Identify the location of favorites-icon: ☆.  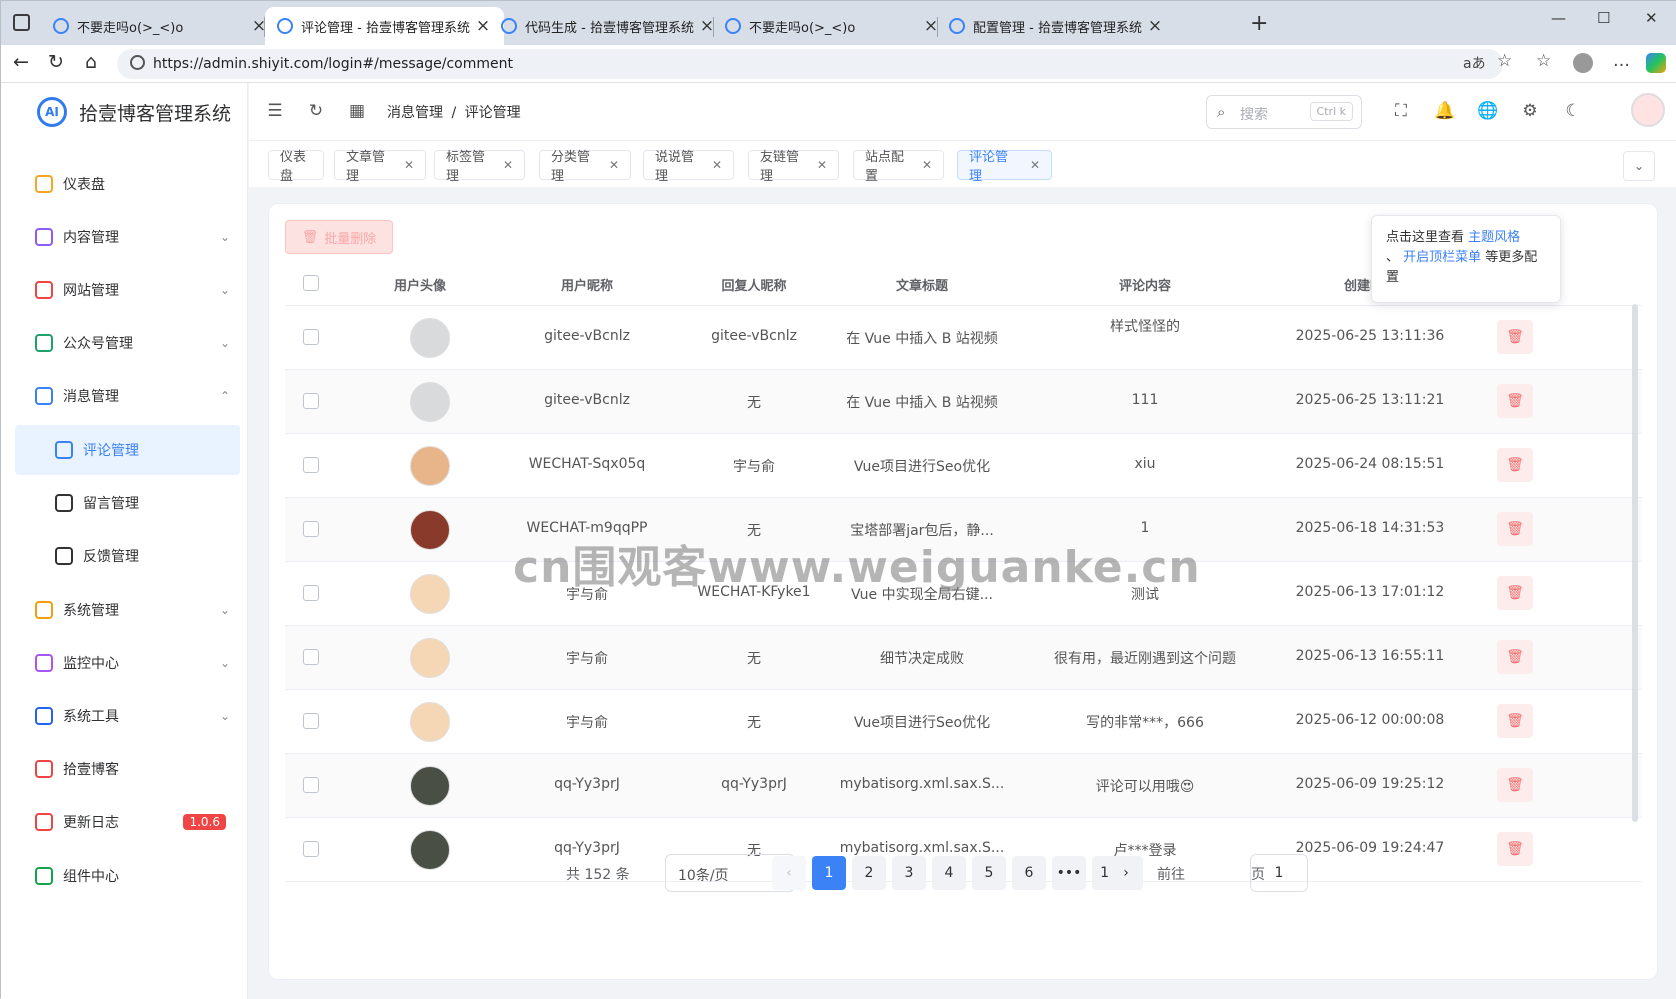
(1543, 61).